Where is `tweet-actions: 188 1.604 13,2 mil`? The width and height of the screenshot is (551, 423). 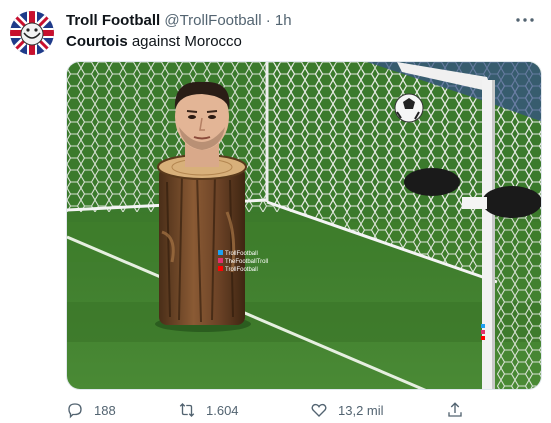 tweet-actions: 188 1.604 13,2 mil is located at coordinates (276, 410).